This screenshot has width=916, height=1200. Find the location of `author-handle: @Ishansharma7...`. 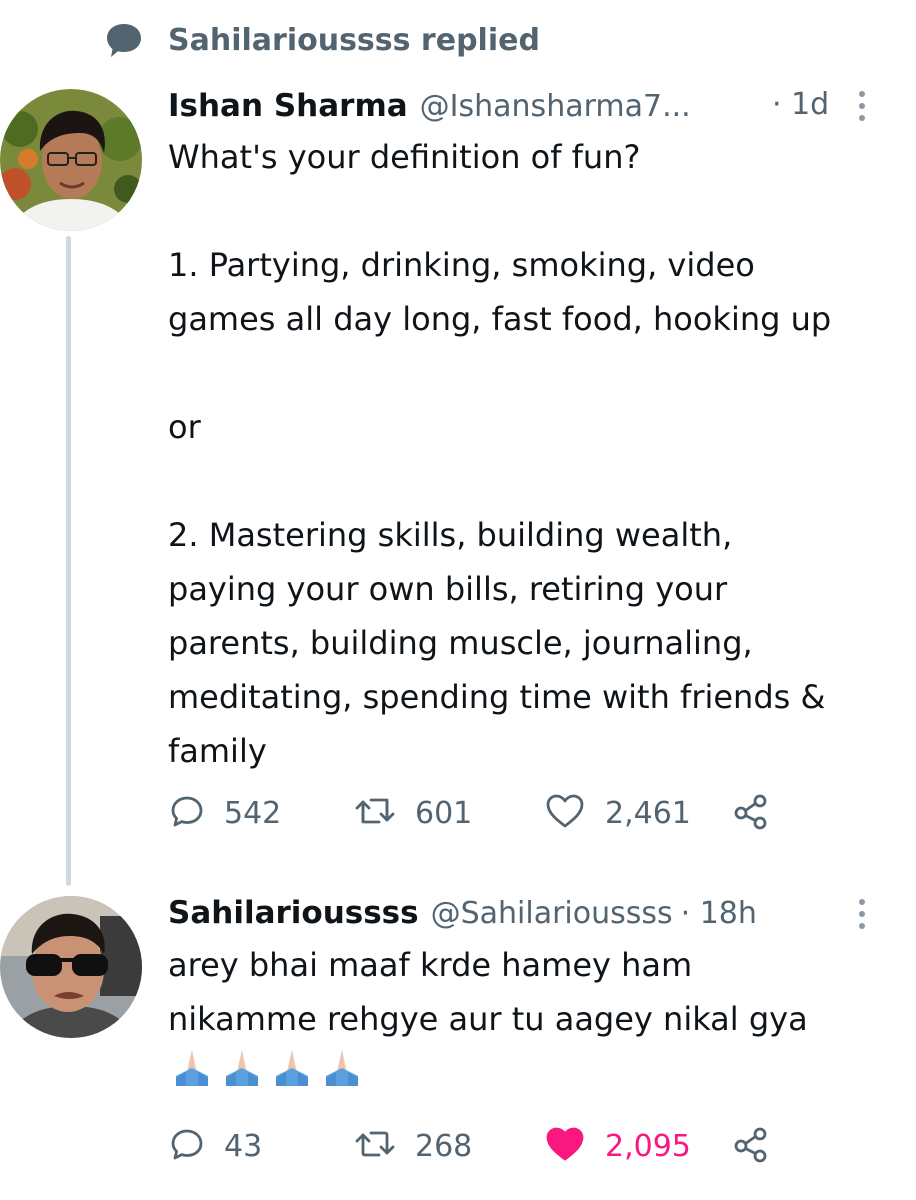

author-handle: @Ishansharma7... is located at coordinates (555, 106).